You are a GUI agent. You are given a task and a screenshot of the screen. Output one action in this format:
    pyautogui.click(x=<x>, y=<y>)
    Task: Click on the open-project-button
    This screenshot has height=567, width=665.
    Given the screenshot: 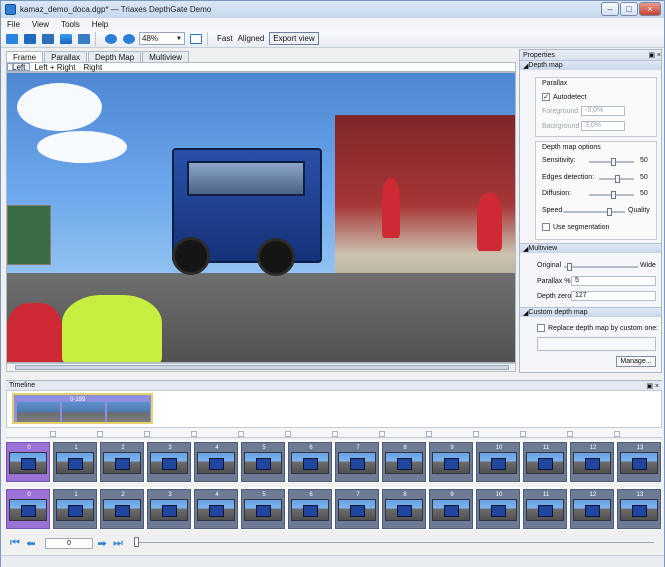 What is the action you would take?
    pyautogui.click(x=29, y=39)
    